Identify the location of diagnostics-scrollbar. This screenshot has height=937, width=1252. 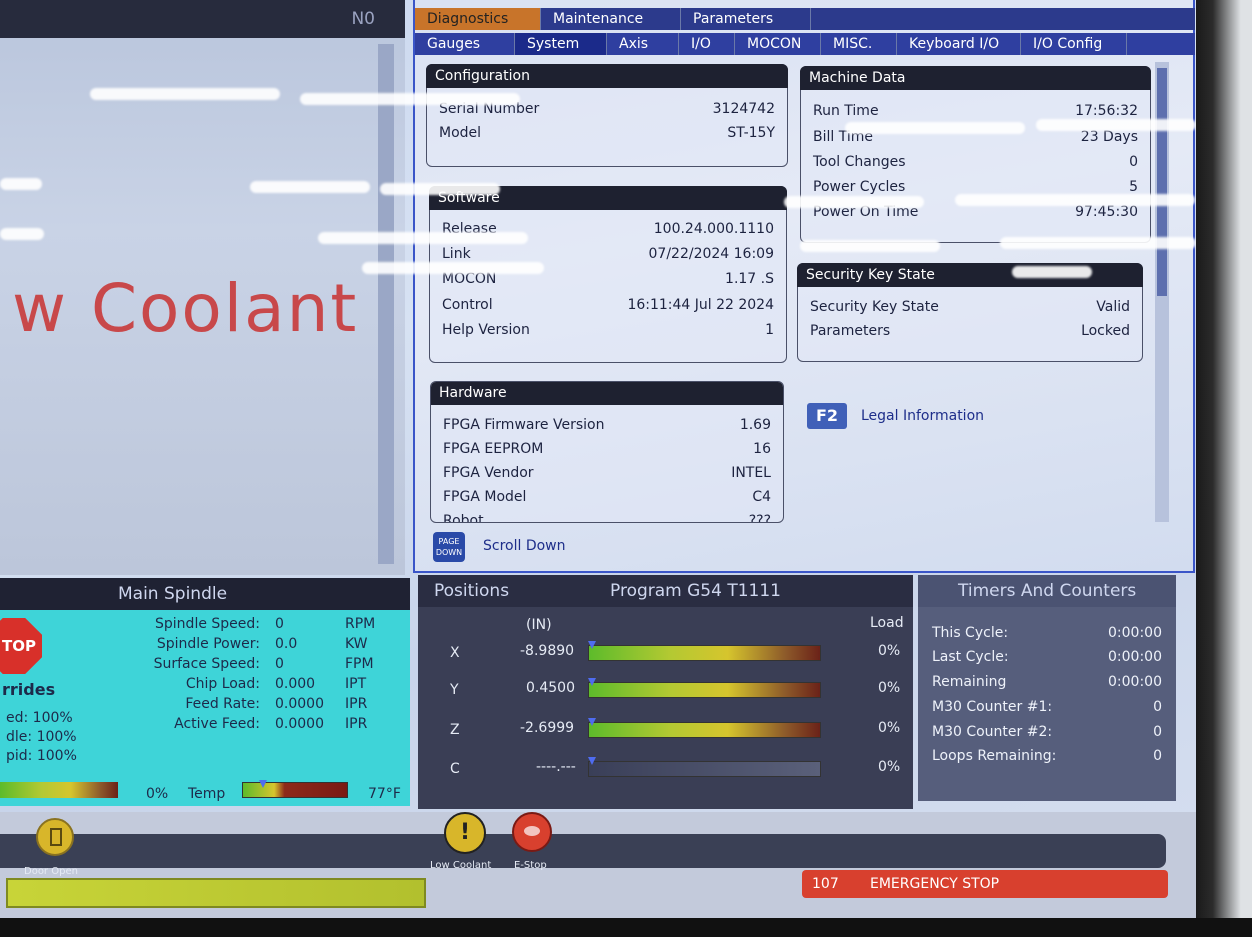
(1162, 292).